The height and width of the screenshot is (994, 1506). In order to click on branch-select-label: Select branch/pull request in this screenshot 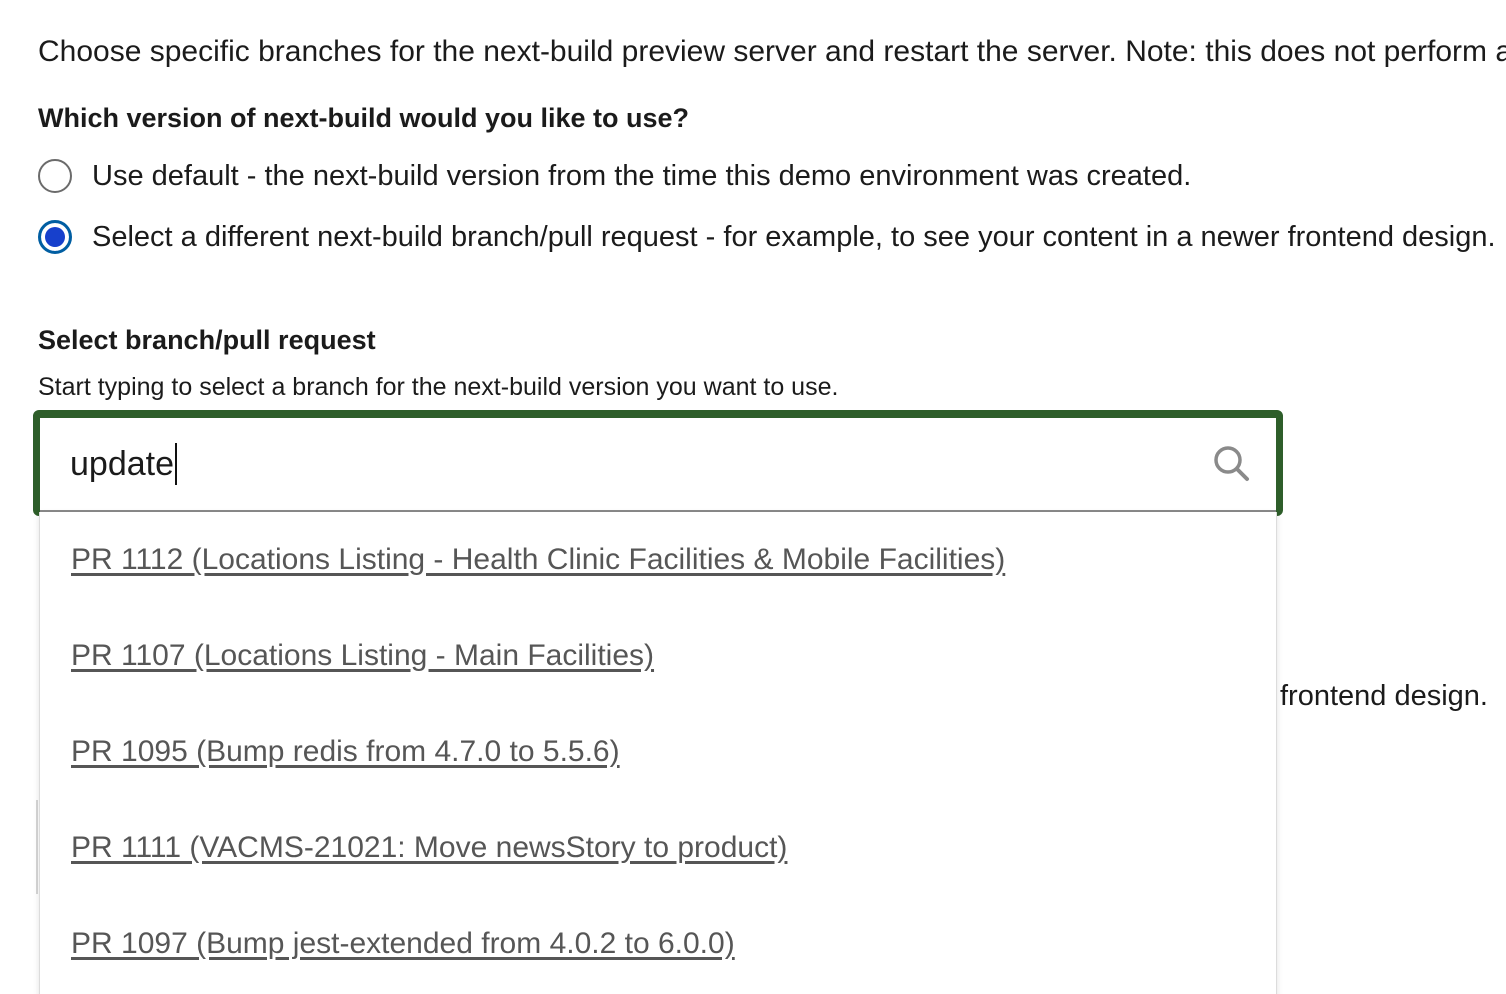, I will do `click(207, 340)`.